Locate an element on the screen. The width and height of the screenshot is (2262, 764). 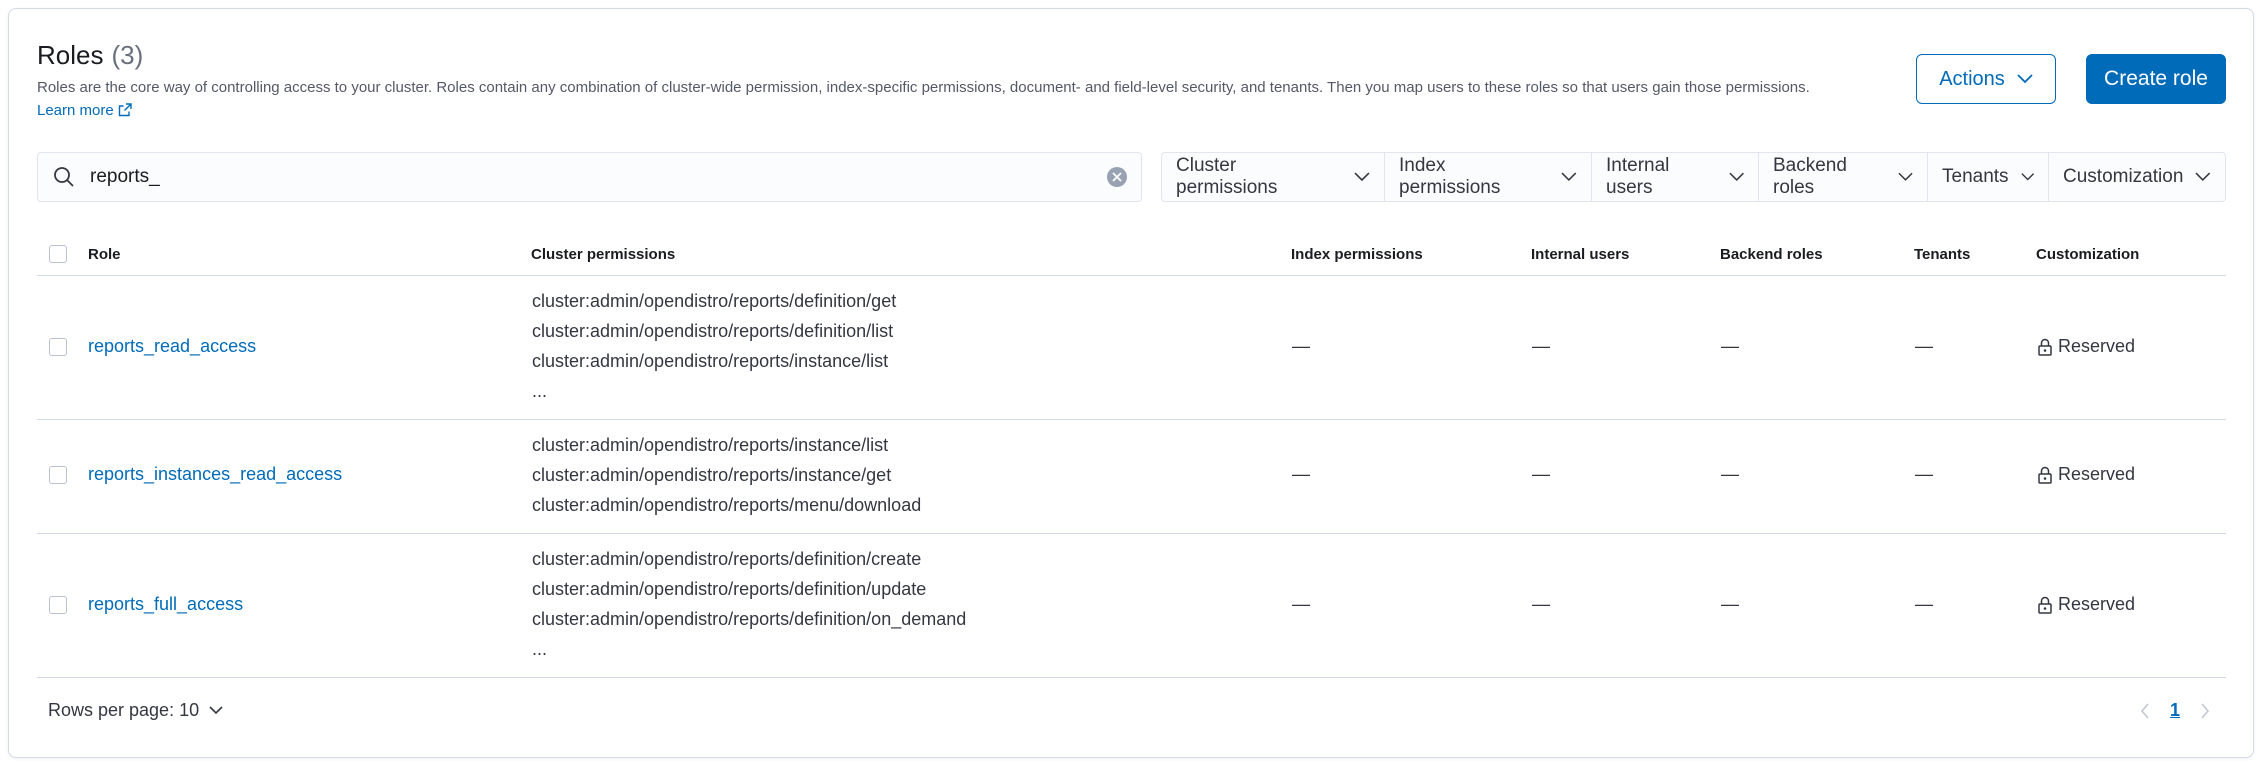
role-link: reports_read_access is located at coordinates (172, 346).